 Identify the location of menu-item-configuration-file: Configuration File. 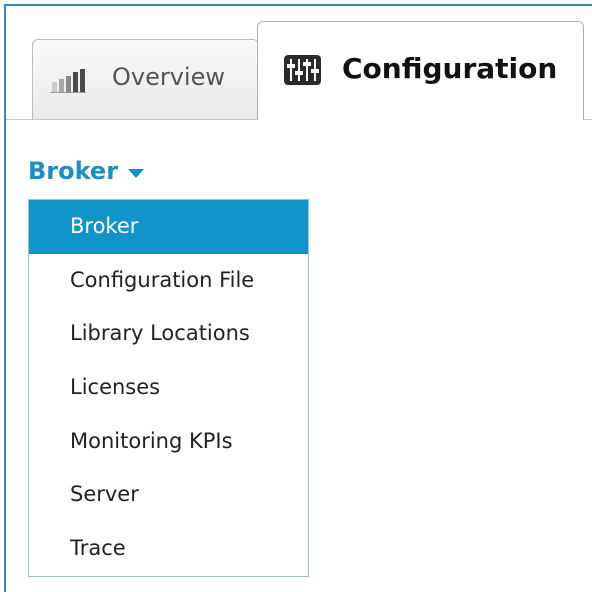
(168, 281).